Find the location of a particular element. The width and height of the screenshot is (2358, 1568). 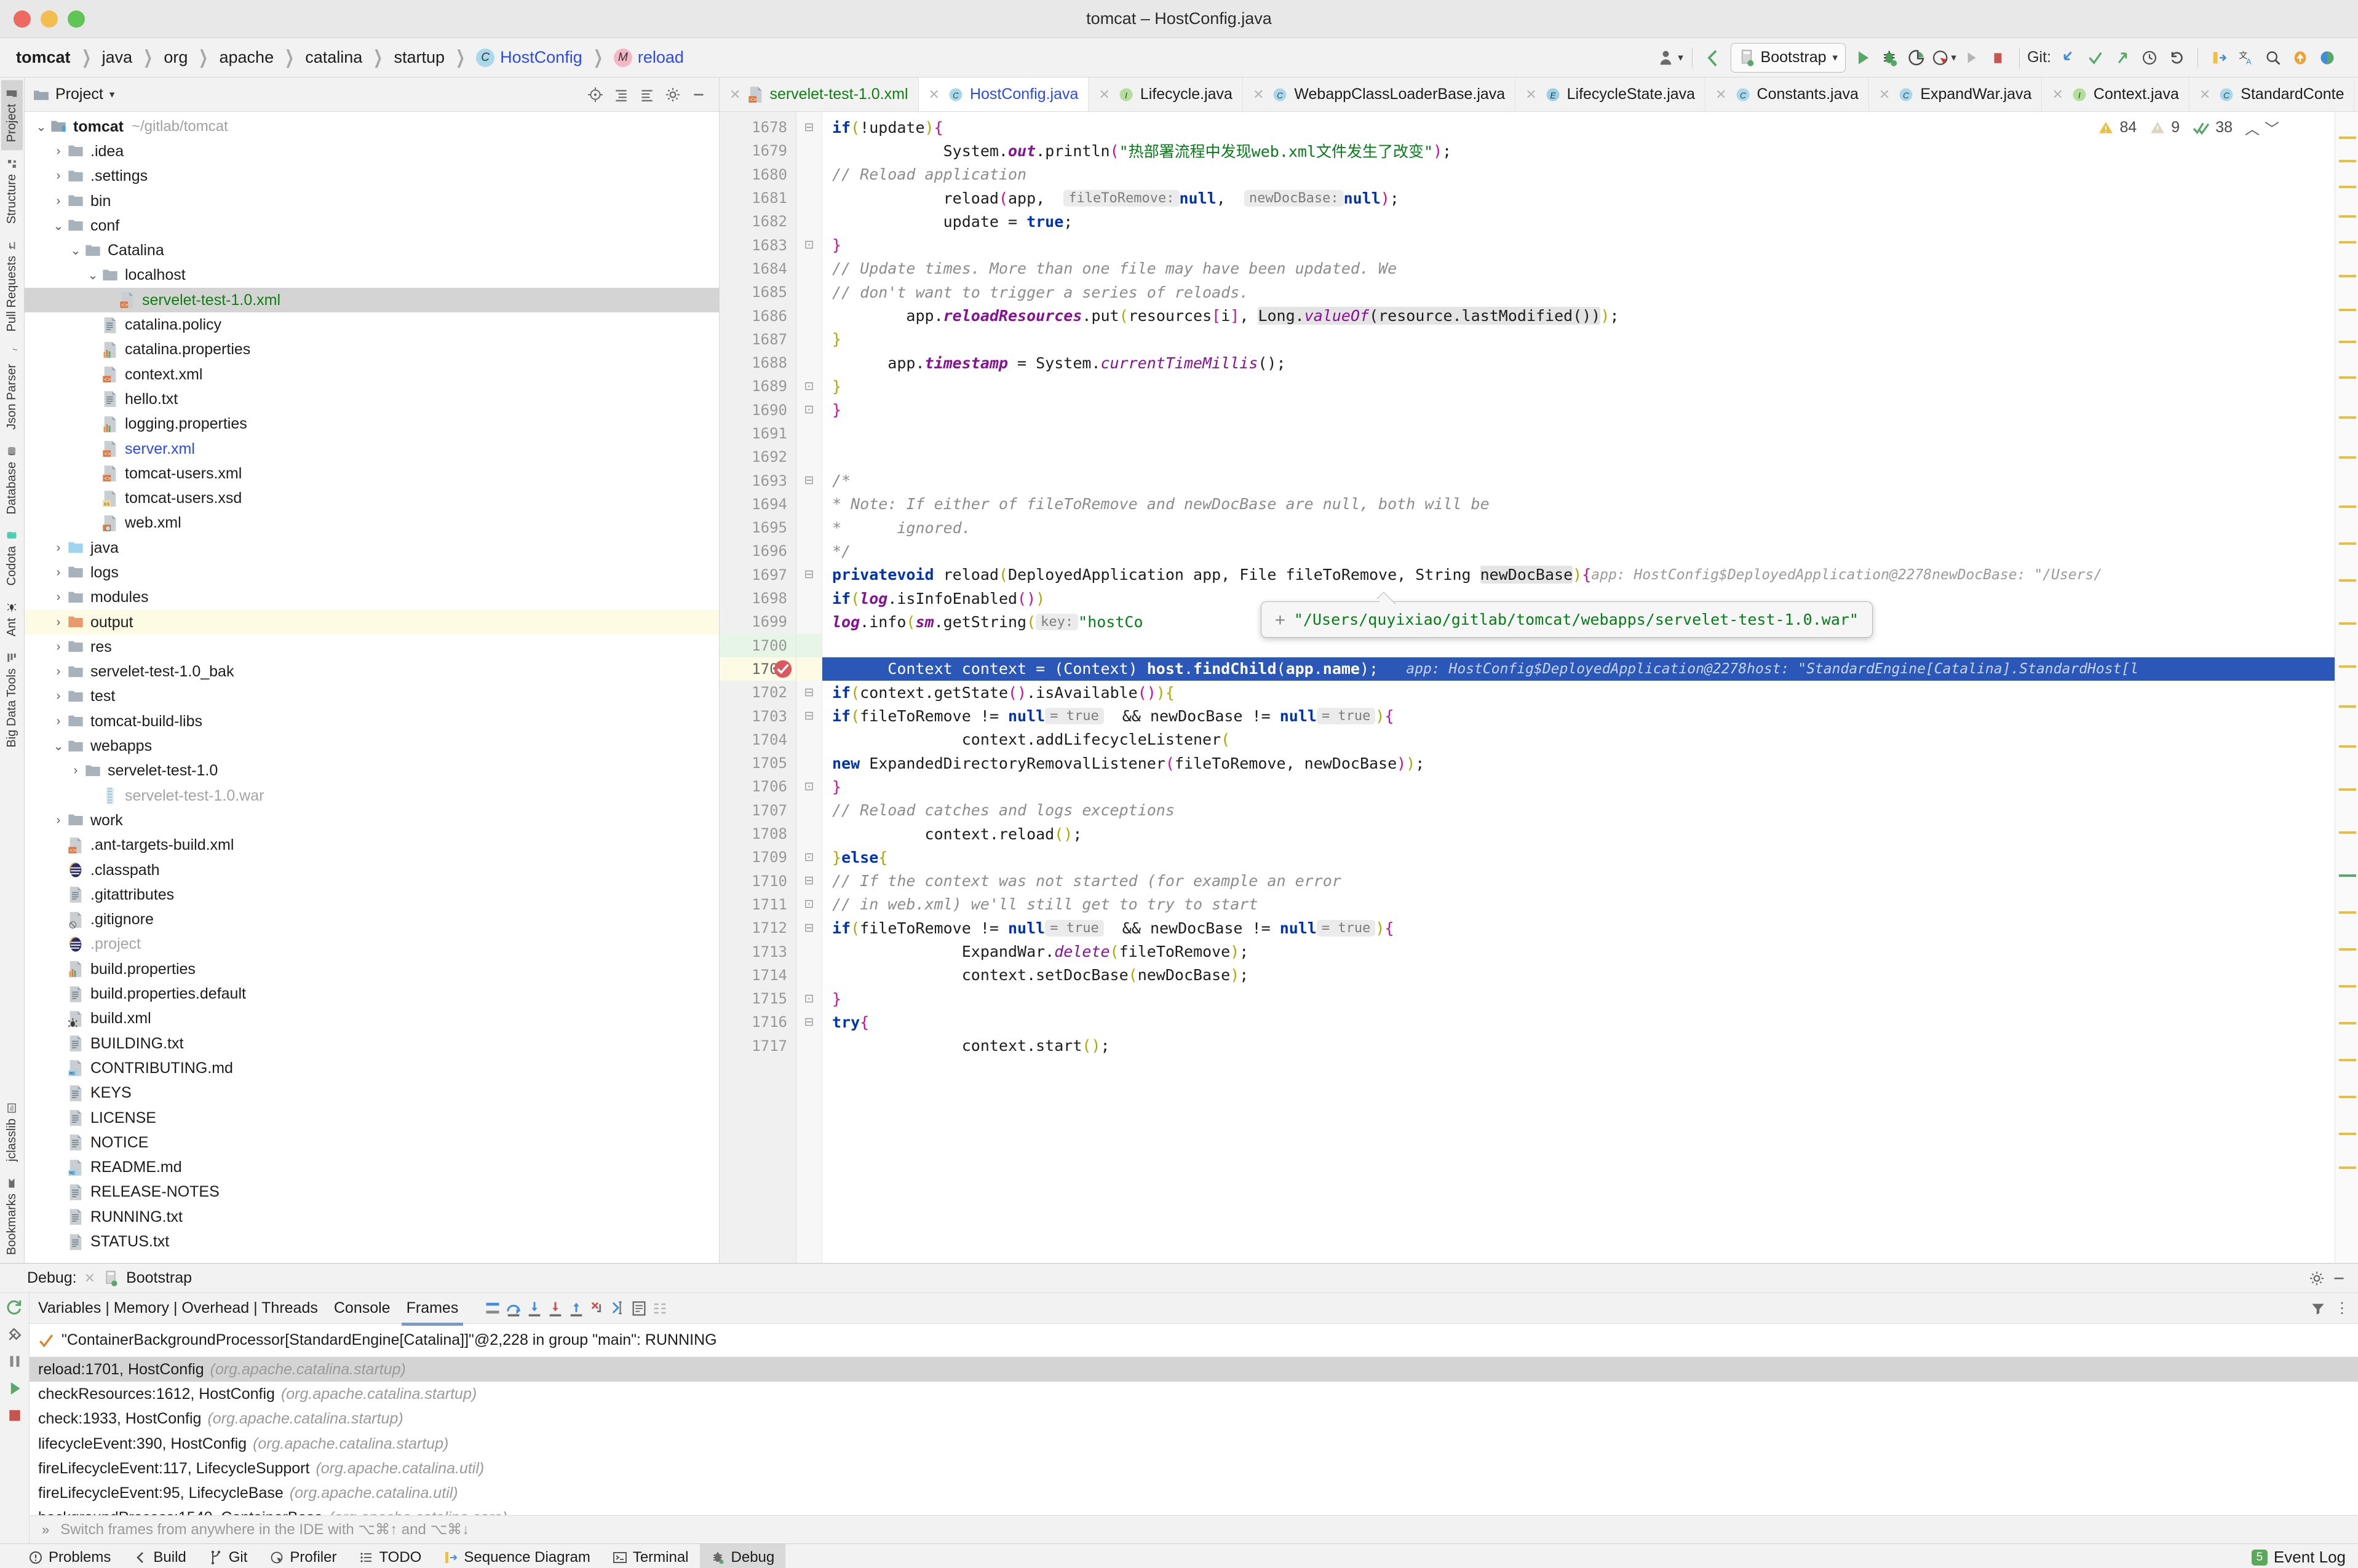

debug-side-actions is located at coordinates (15, 1418).